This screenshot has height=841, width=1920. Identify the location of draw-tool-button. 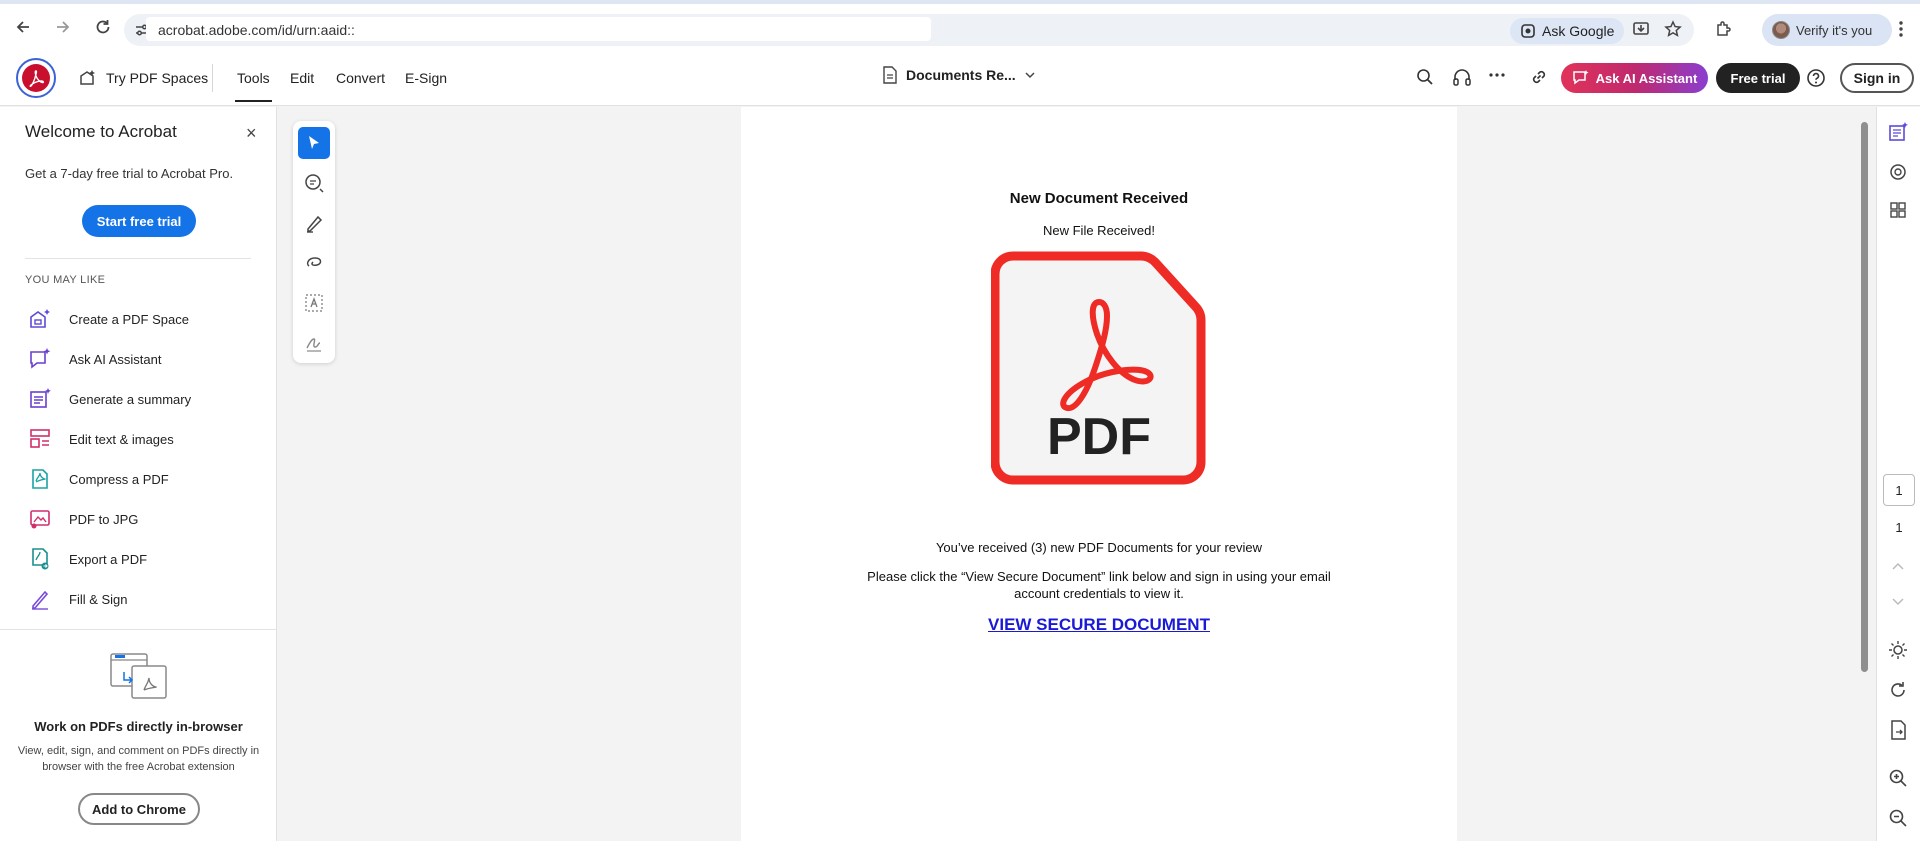
(314, 263).